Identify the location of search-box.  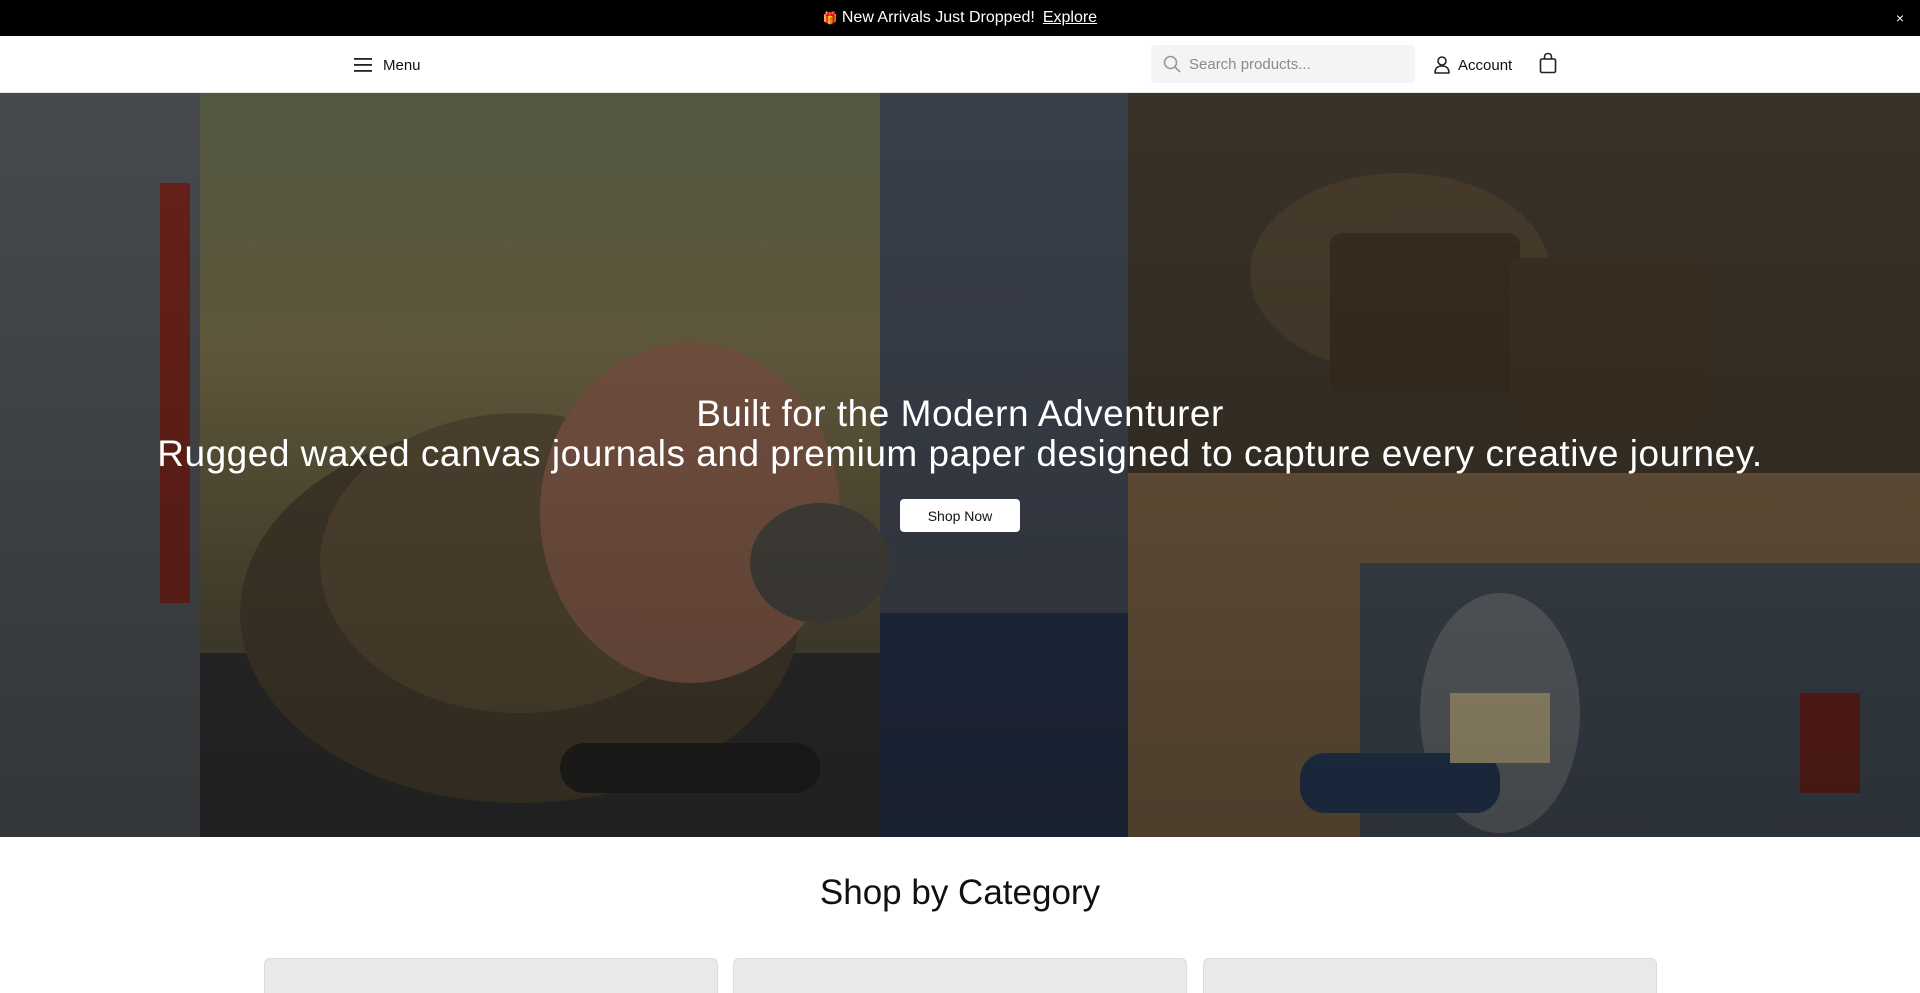
(1283, 64).